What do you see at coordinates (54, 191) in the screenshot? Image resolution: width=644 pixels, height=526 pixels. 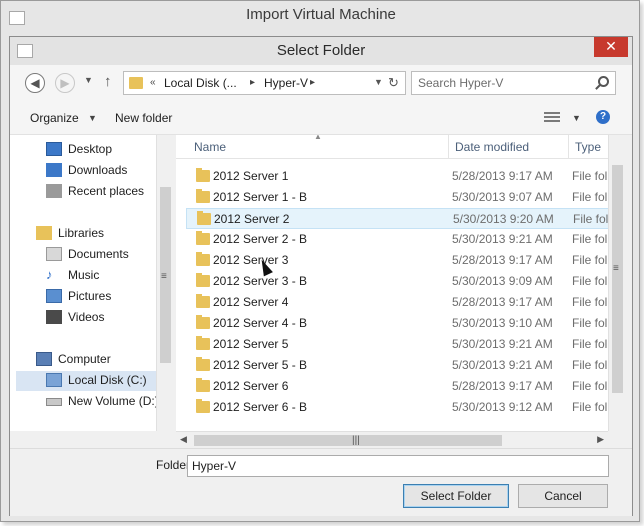 I see `recent-places-icon` at bounding box center [54, 191].